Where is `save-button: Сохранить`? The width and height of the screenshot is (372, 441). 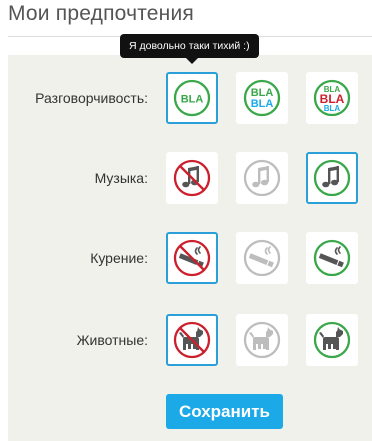 save-button: Сохранить is located at coordinates (224, 411).